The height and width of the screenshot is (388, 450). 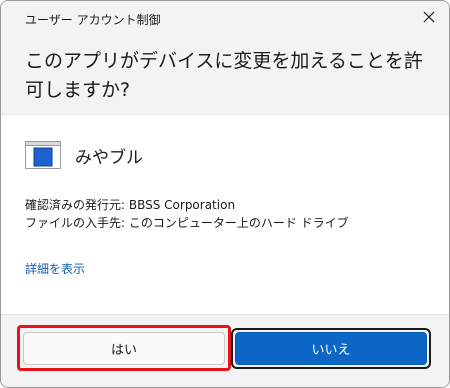 What do you see at coordinates (55, 268) in the screenshot?
I see `show-details-link: 詳細を表示` at bounding box center [55, 268].